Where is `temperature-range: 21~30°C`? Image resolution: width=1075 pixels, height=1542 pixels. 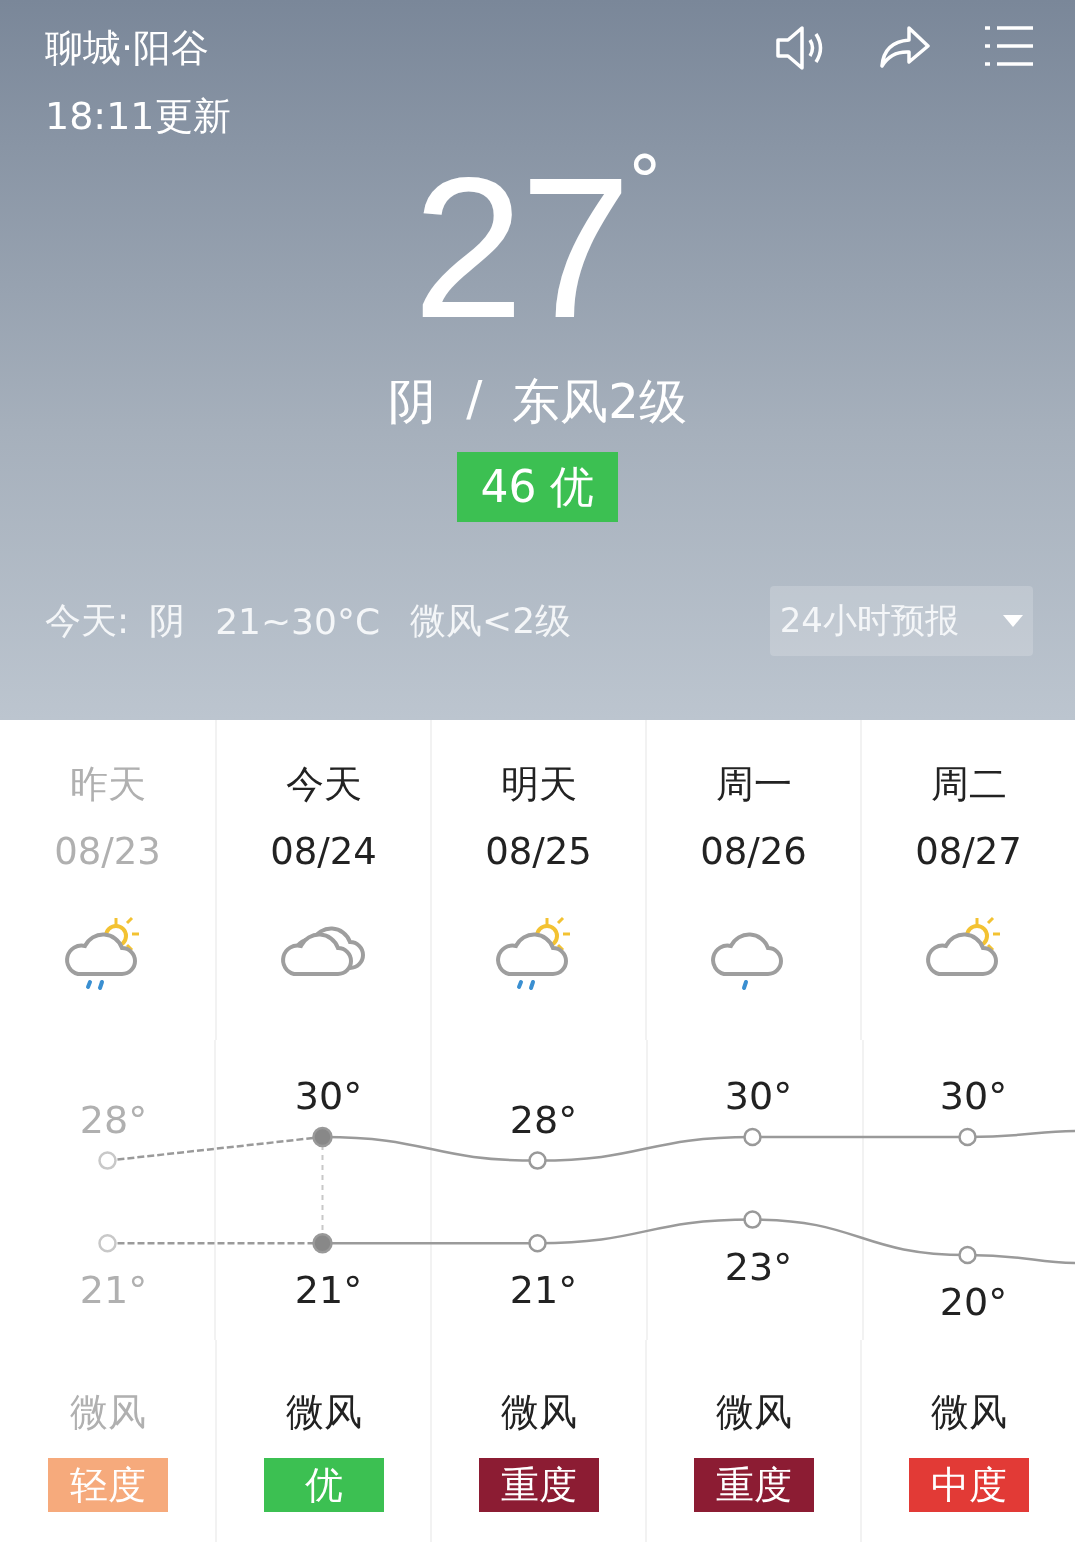
temperature-range: 21~30°C is located at coordinates (298, 621).